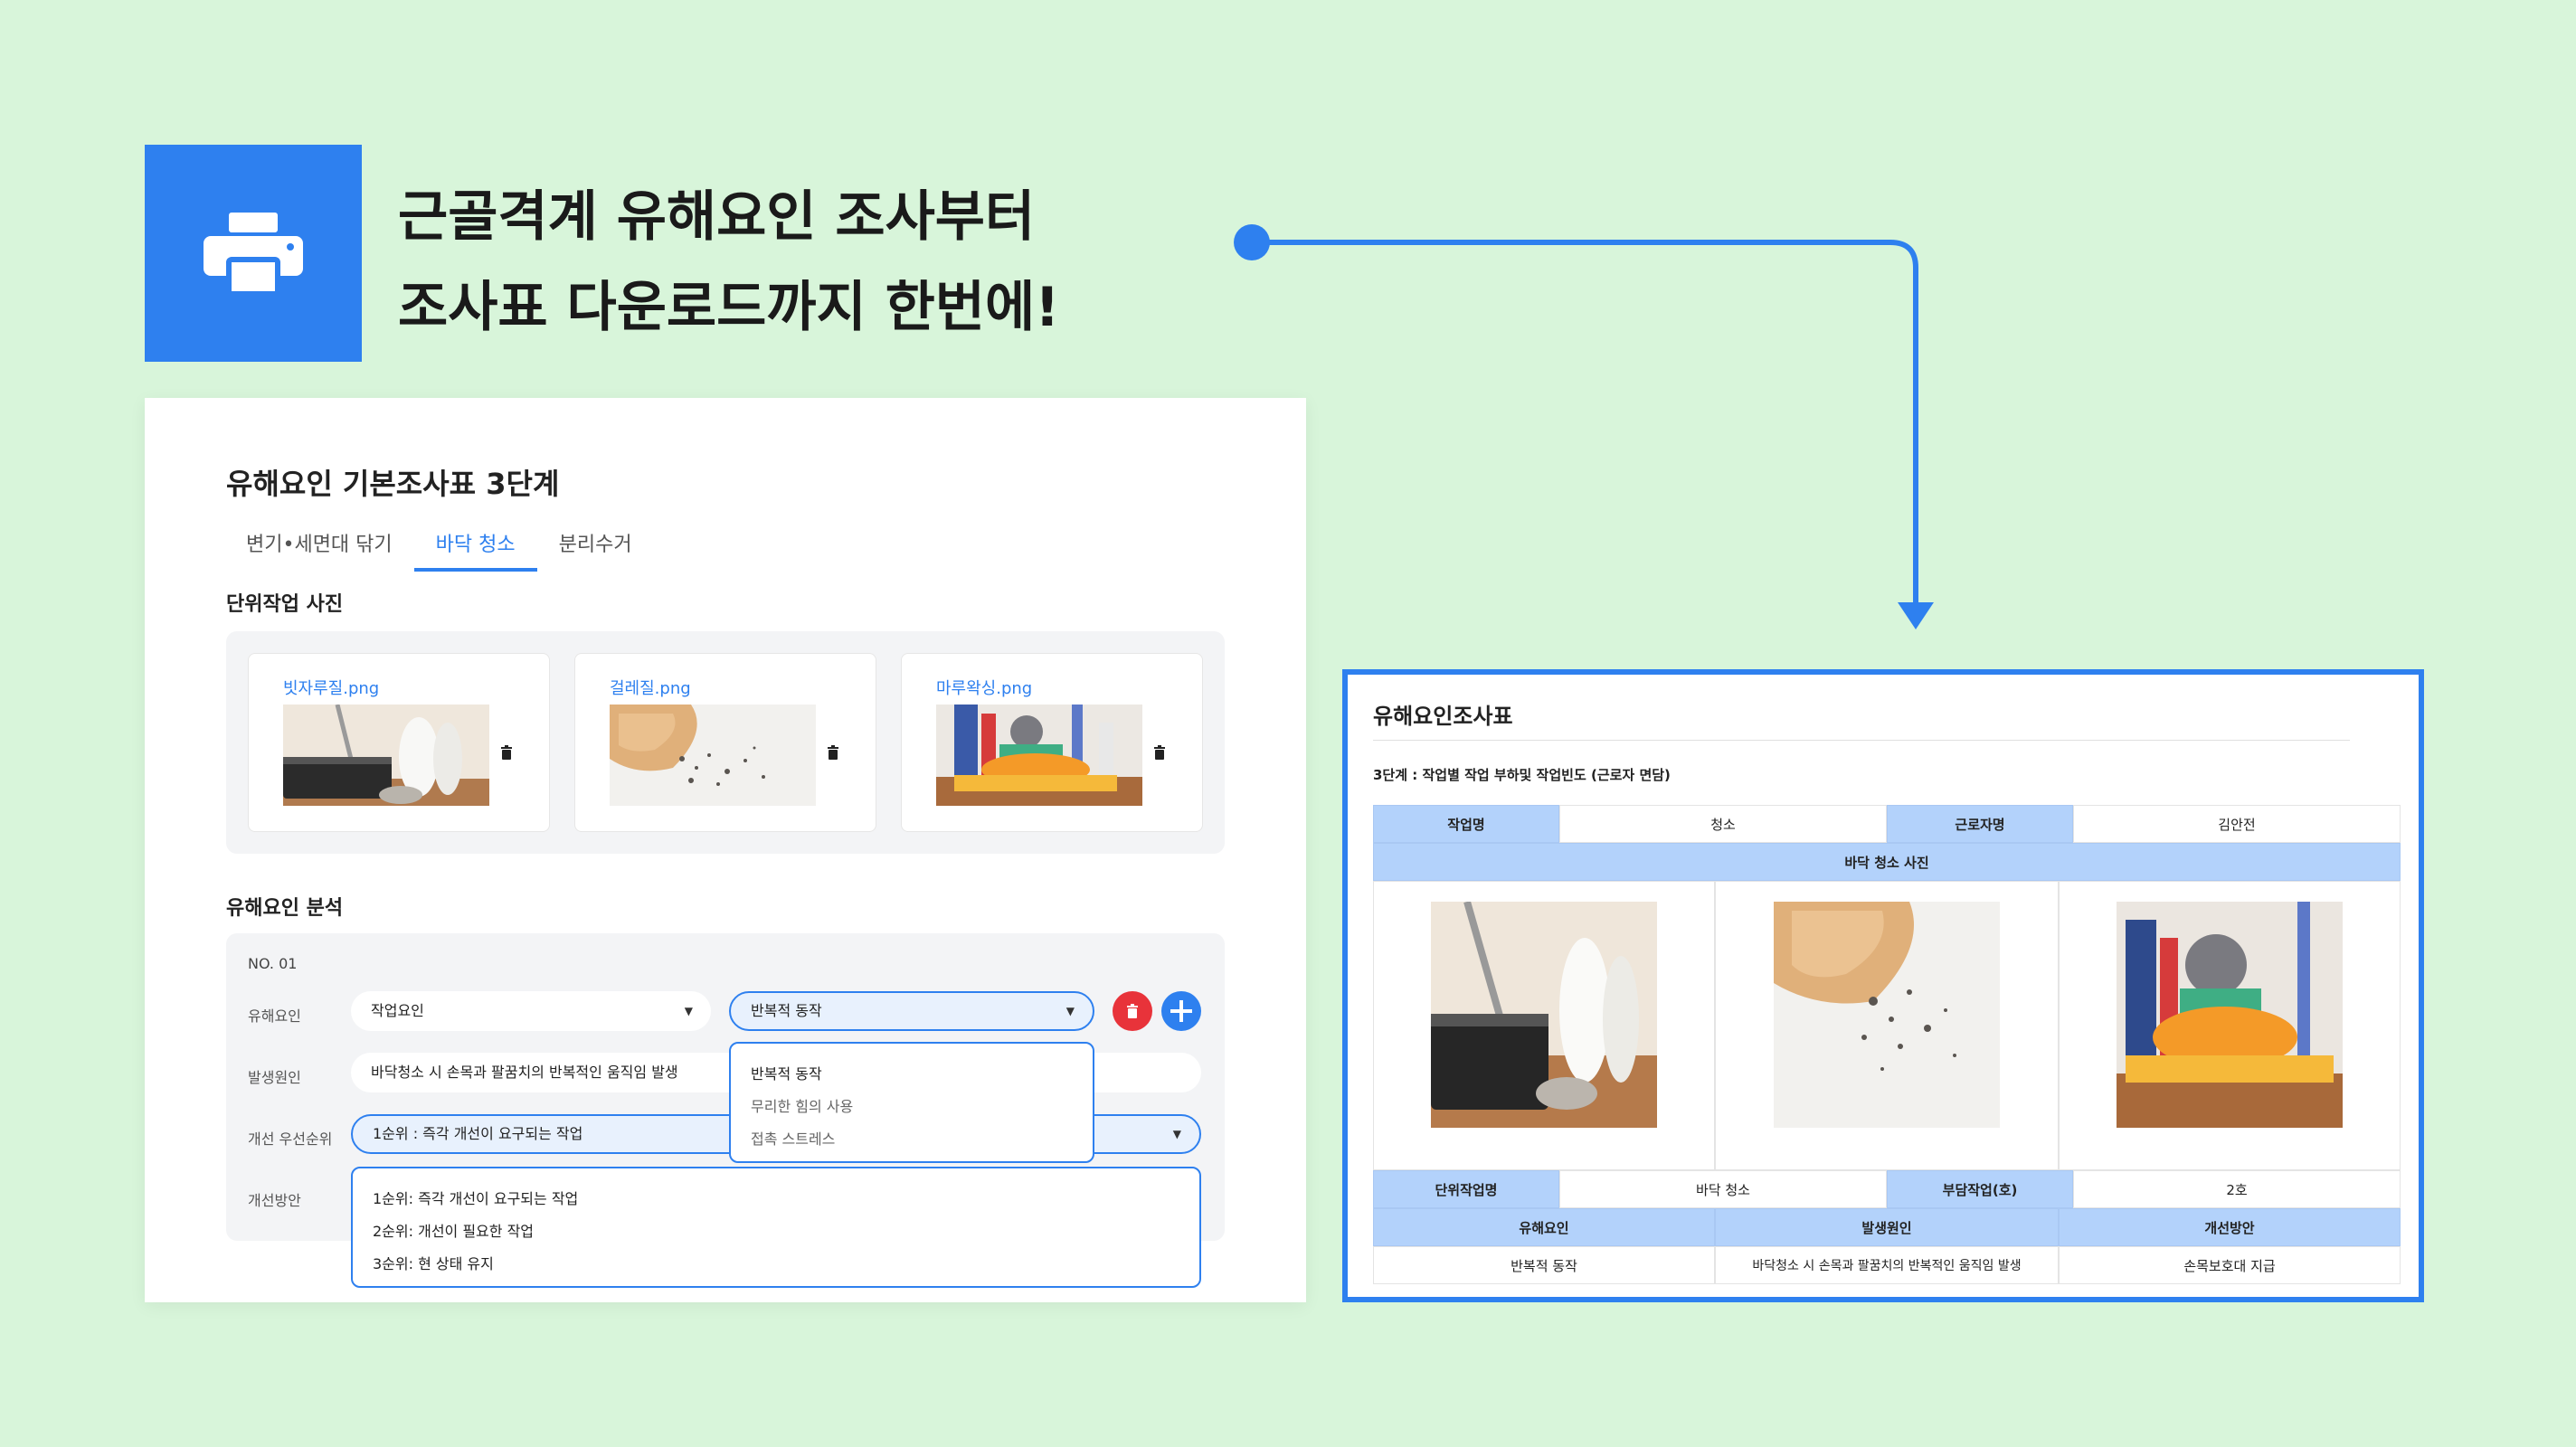  I want to click on hero-printer-badge, so click(253, 253).